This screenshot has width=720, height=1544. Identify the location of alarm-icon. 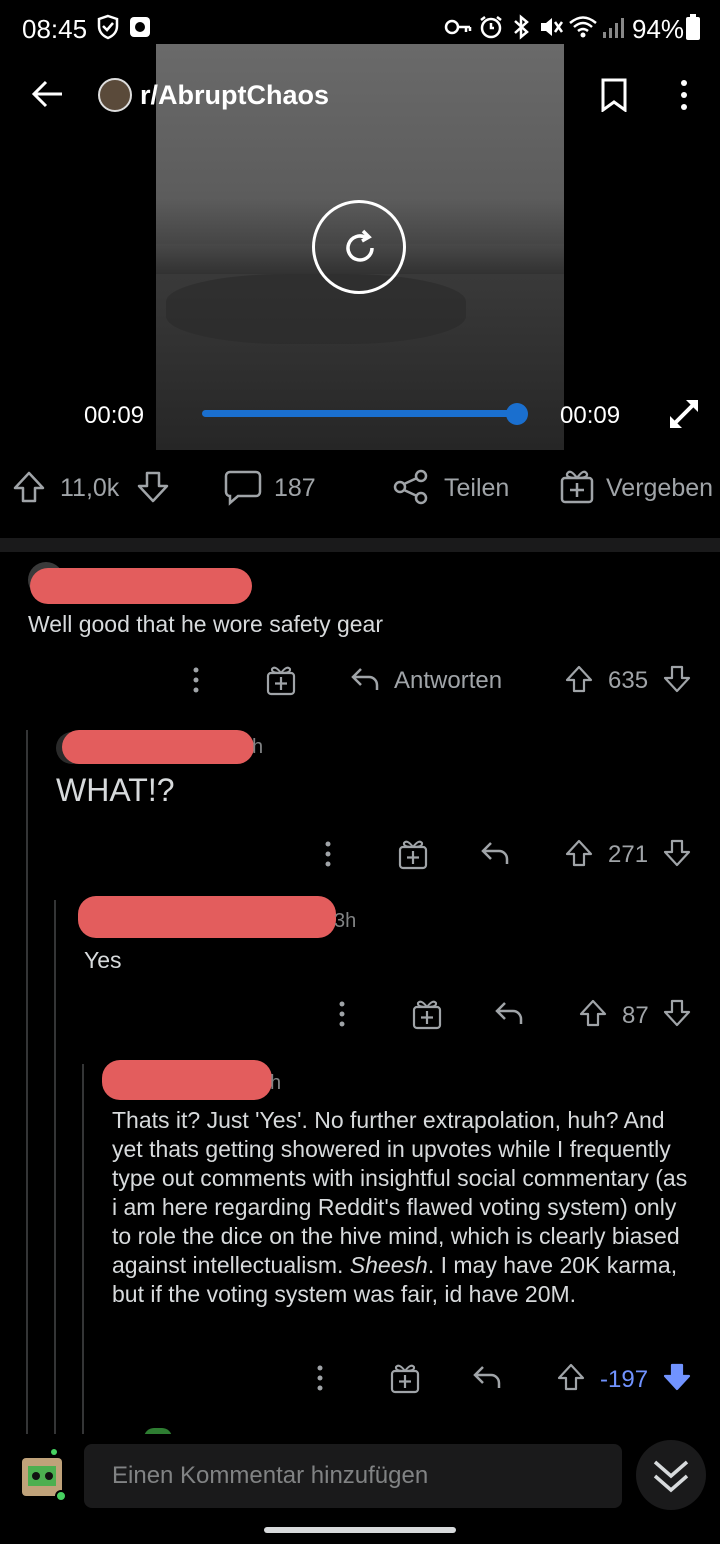
(491, 27).